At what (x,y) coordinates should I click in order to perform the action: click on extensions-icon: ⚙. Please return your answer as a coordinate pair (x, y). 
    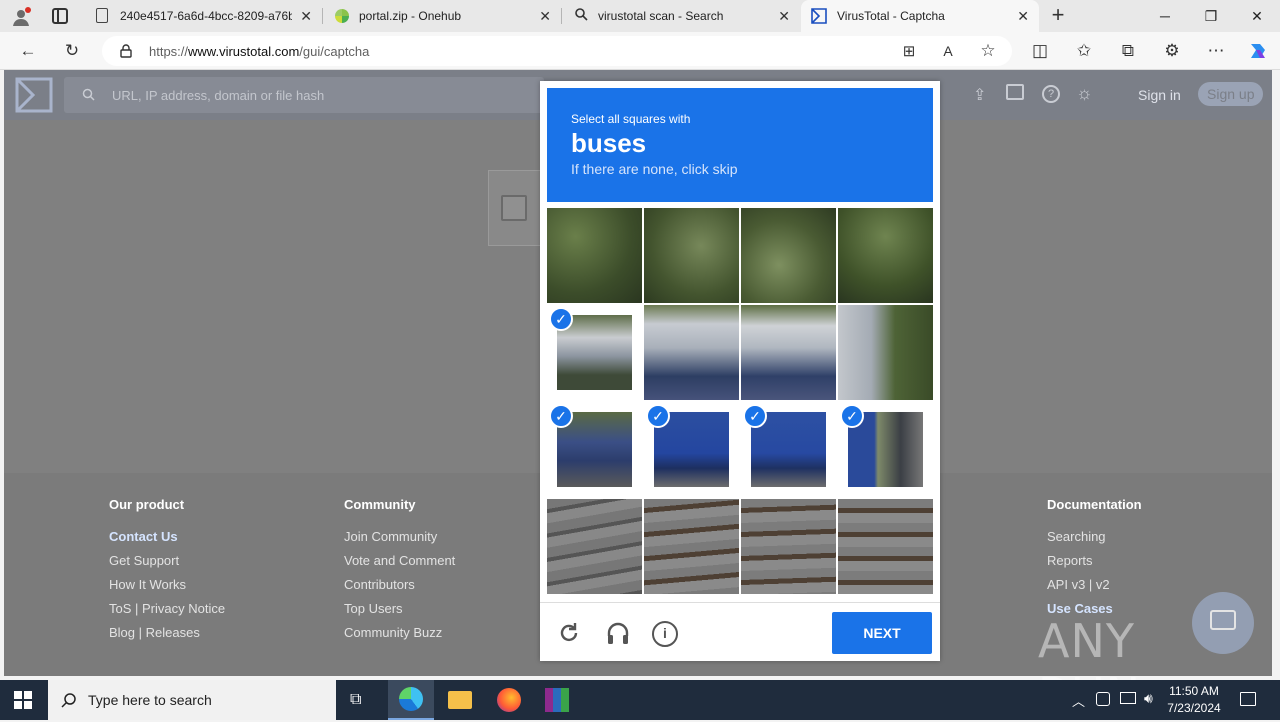
    Looking at the image, I should click on (1172, 51).